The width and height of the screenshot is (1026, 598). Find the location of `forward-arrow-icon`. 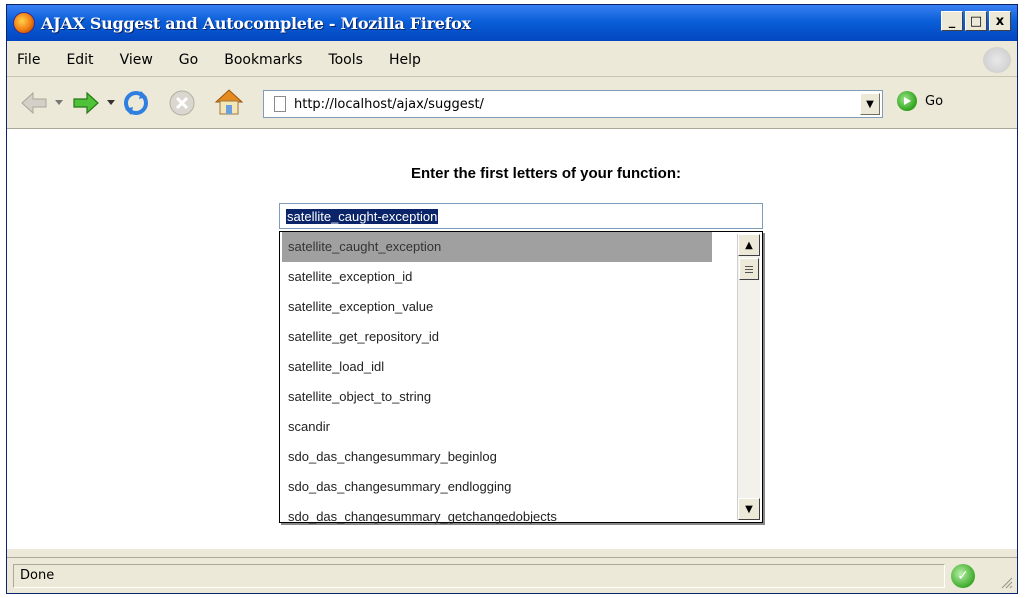

forward-arrow-icon is located at coordinates (86, 103).